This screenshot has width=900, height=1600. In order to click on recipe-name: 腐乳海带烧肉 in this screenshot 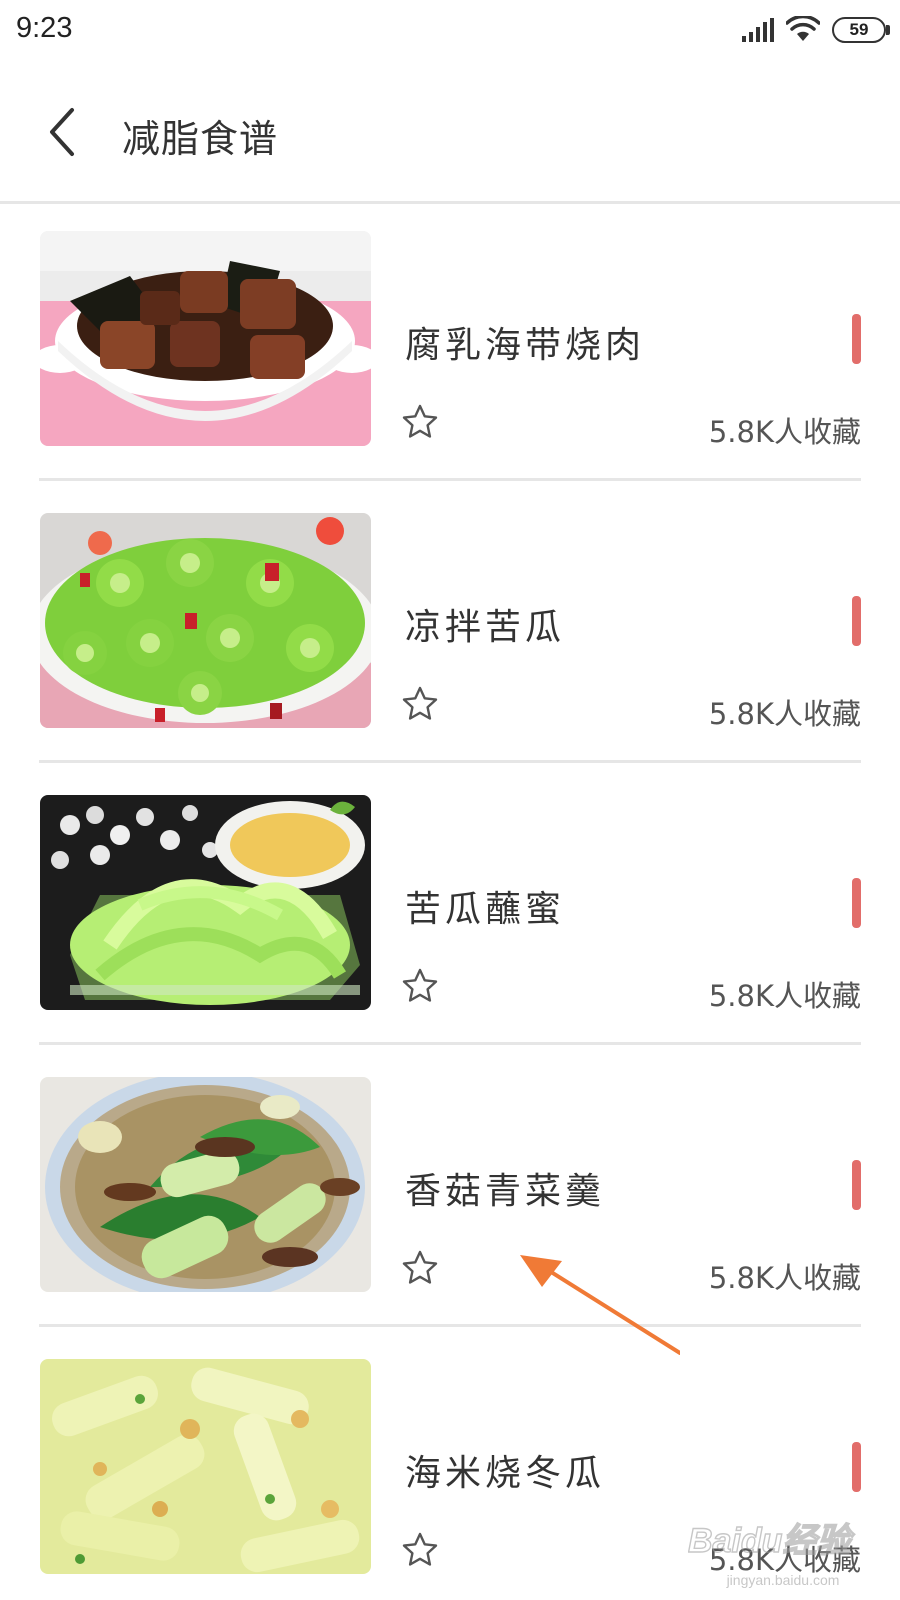, I will do `click(525, 345)`.